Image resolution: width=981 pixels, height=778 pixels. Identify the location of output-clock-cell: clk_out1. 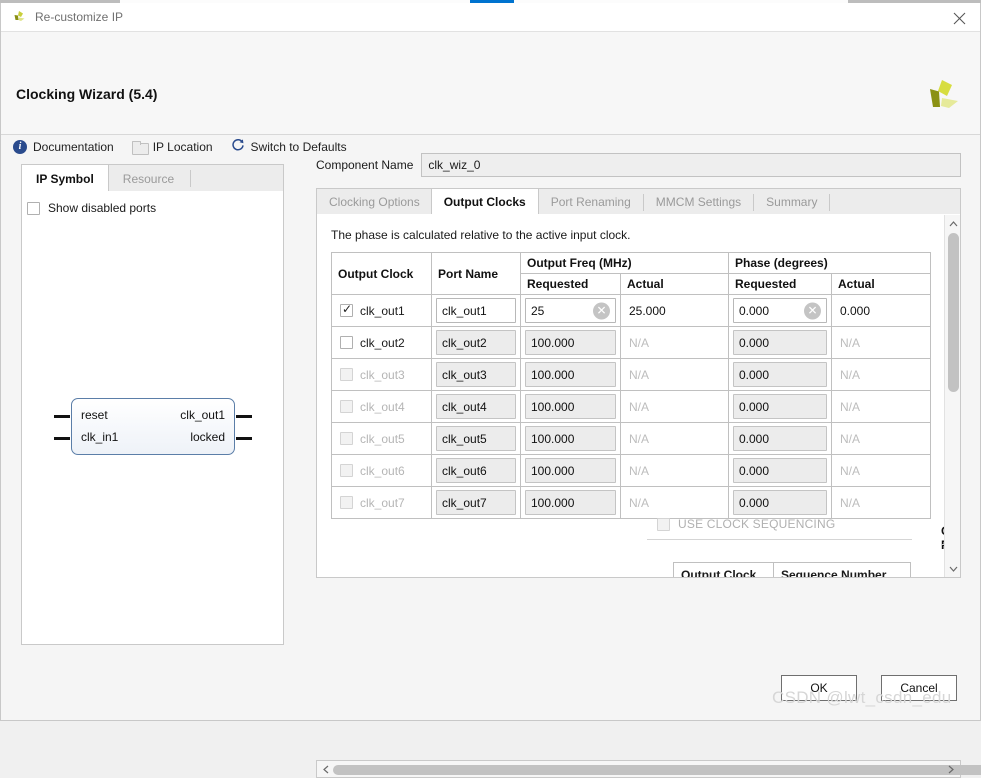
(381, 310).